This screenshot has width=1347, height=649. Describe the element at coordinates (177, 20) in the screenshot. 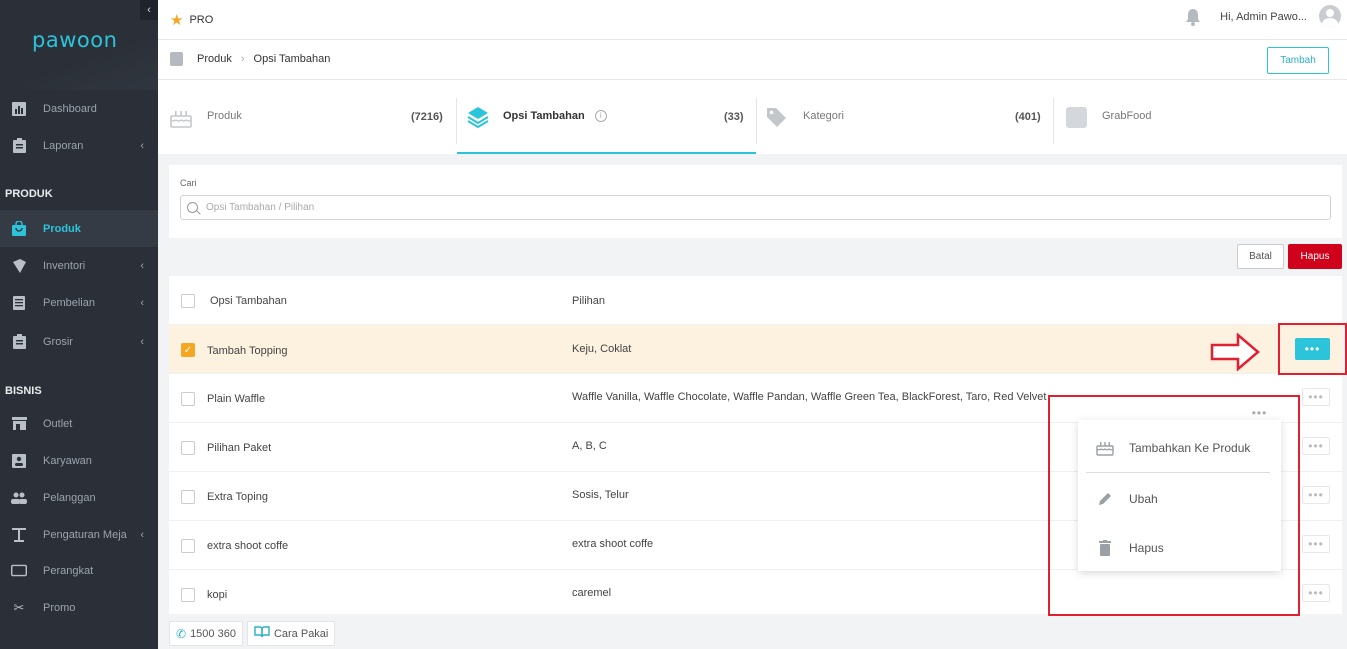

I see `star-icon: ★` at that location.